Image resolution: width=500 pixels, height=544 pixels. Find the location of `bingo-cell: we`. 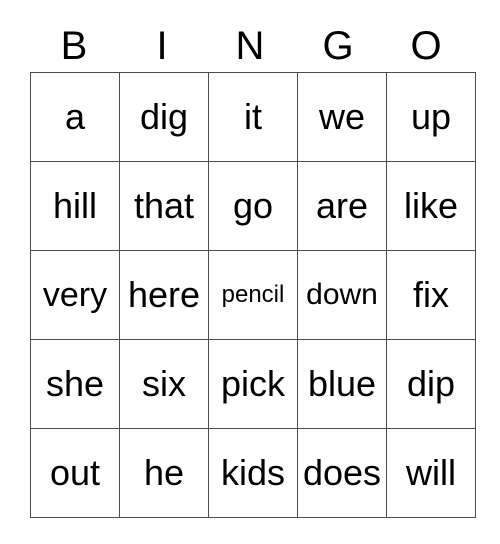

bingo-cell: we is located at coordinates (342, 117).